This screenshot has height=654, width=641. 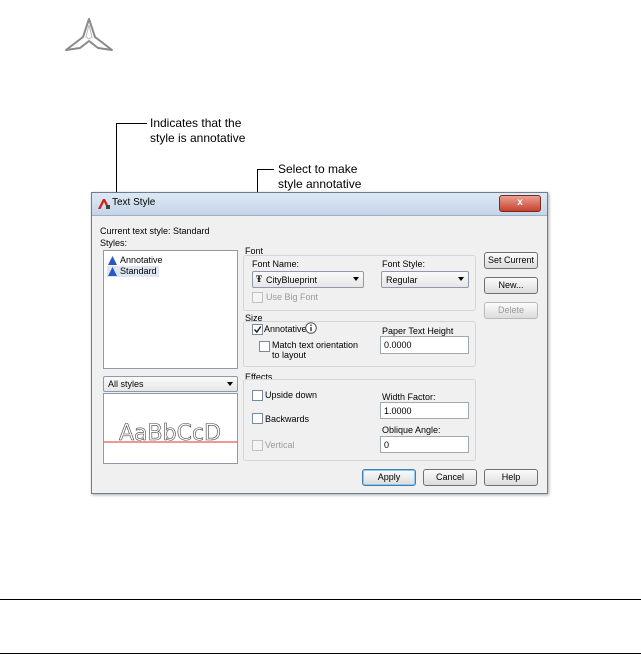 What do you see at coordinates (259, 279) in the screenshot?
I see `truetype-font-icon: Ŧ` at bounding box center [259, 279].